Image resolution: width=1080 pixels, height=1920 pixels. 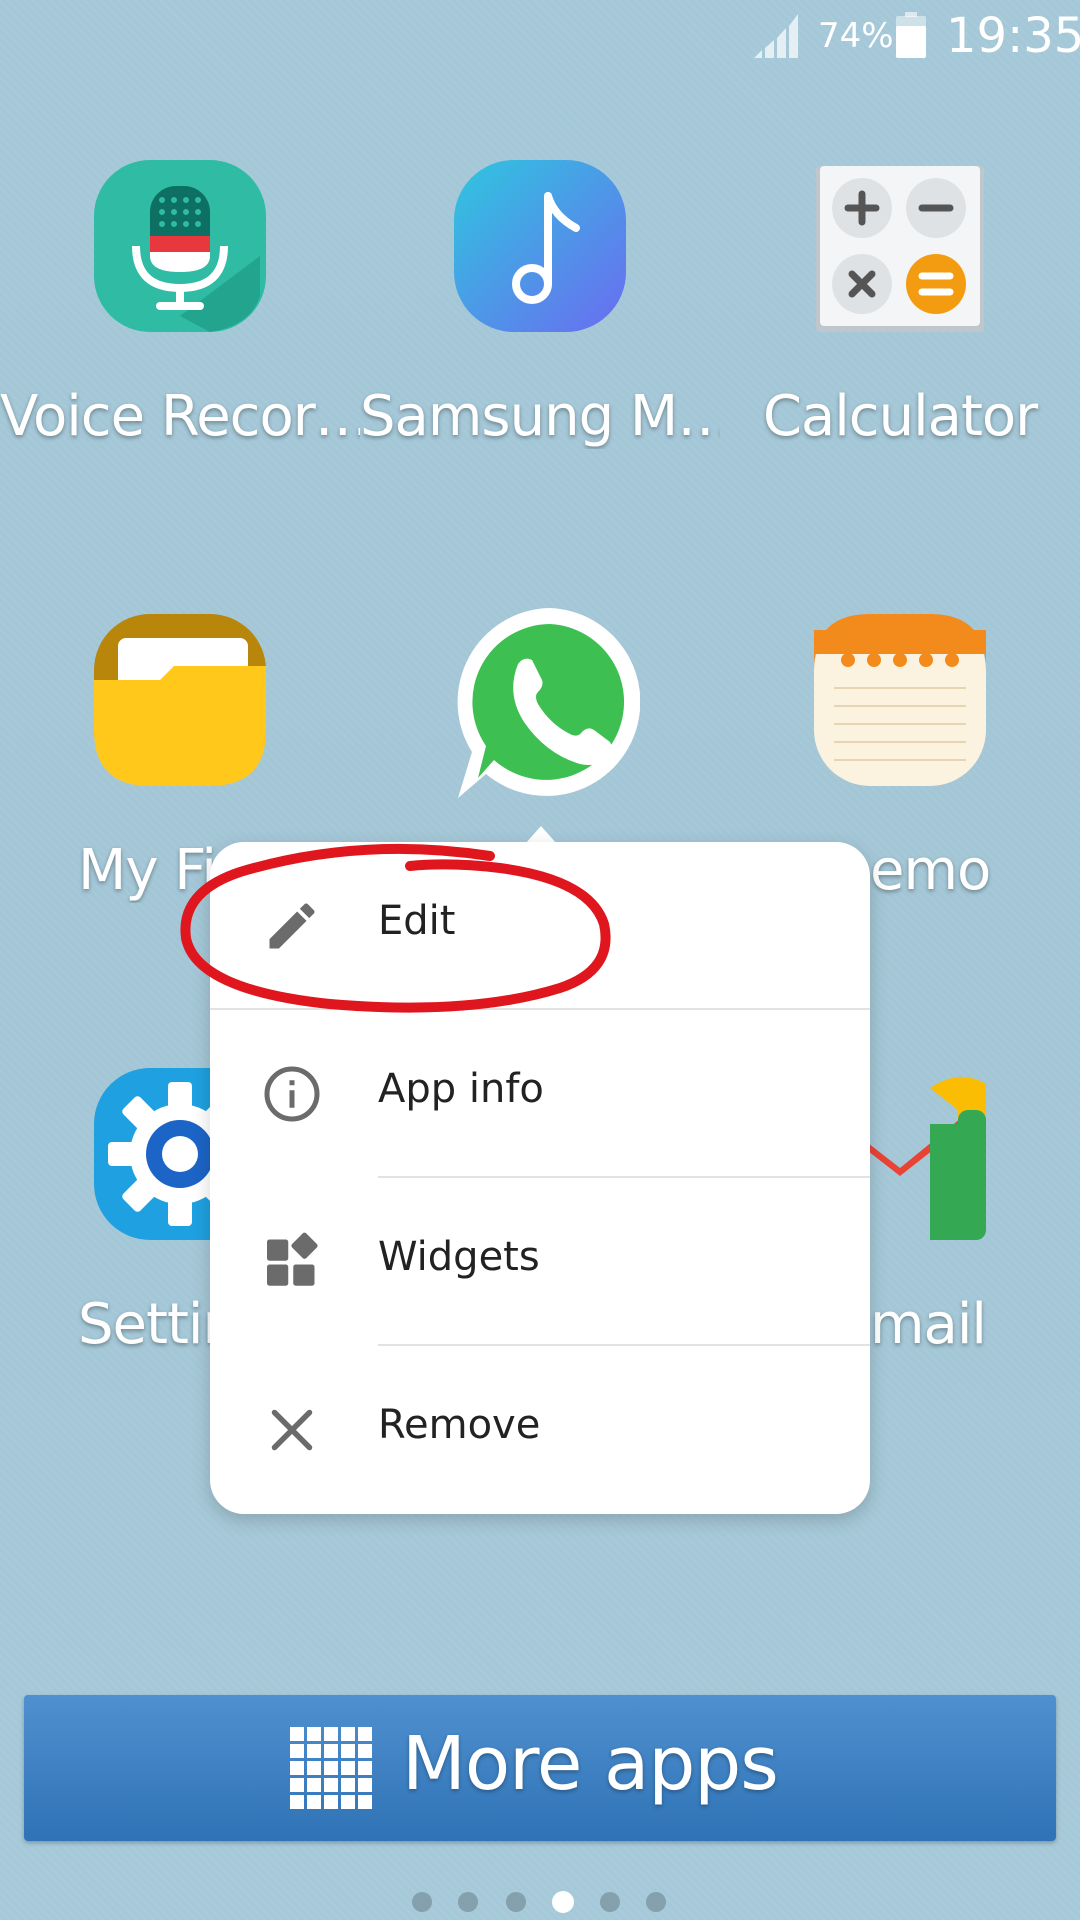 I want to click on clock: 19:35, so click(x=1013, y=36).